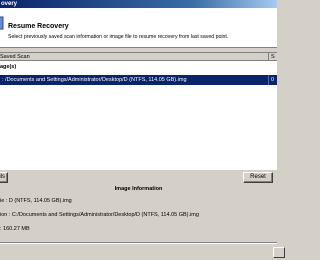 This screenshot has height=260, width=320. I want to click on reset-button: Reset, so click(258, 177).